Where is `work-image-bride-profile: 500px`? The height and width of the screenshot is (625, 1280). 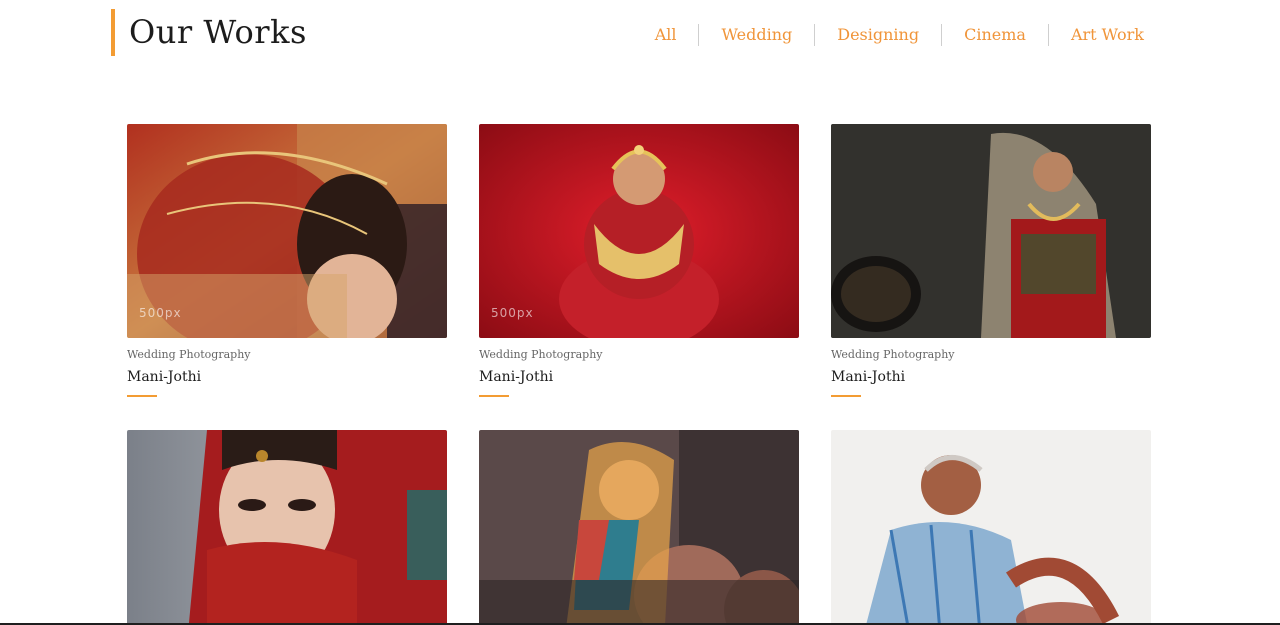
work-image-bride-profile: 500px is located at coordinates (287, 231).